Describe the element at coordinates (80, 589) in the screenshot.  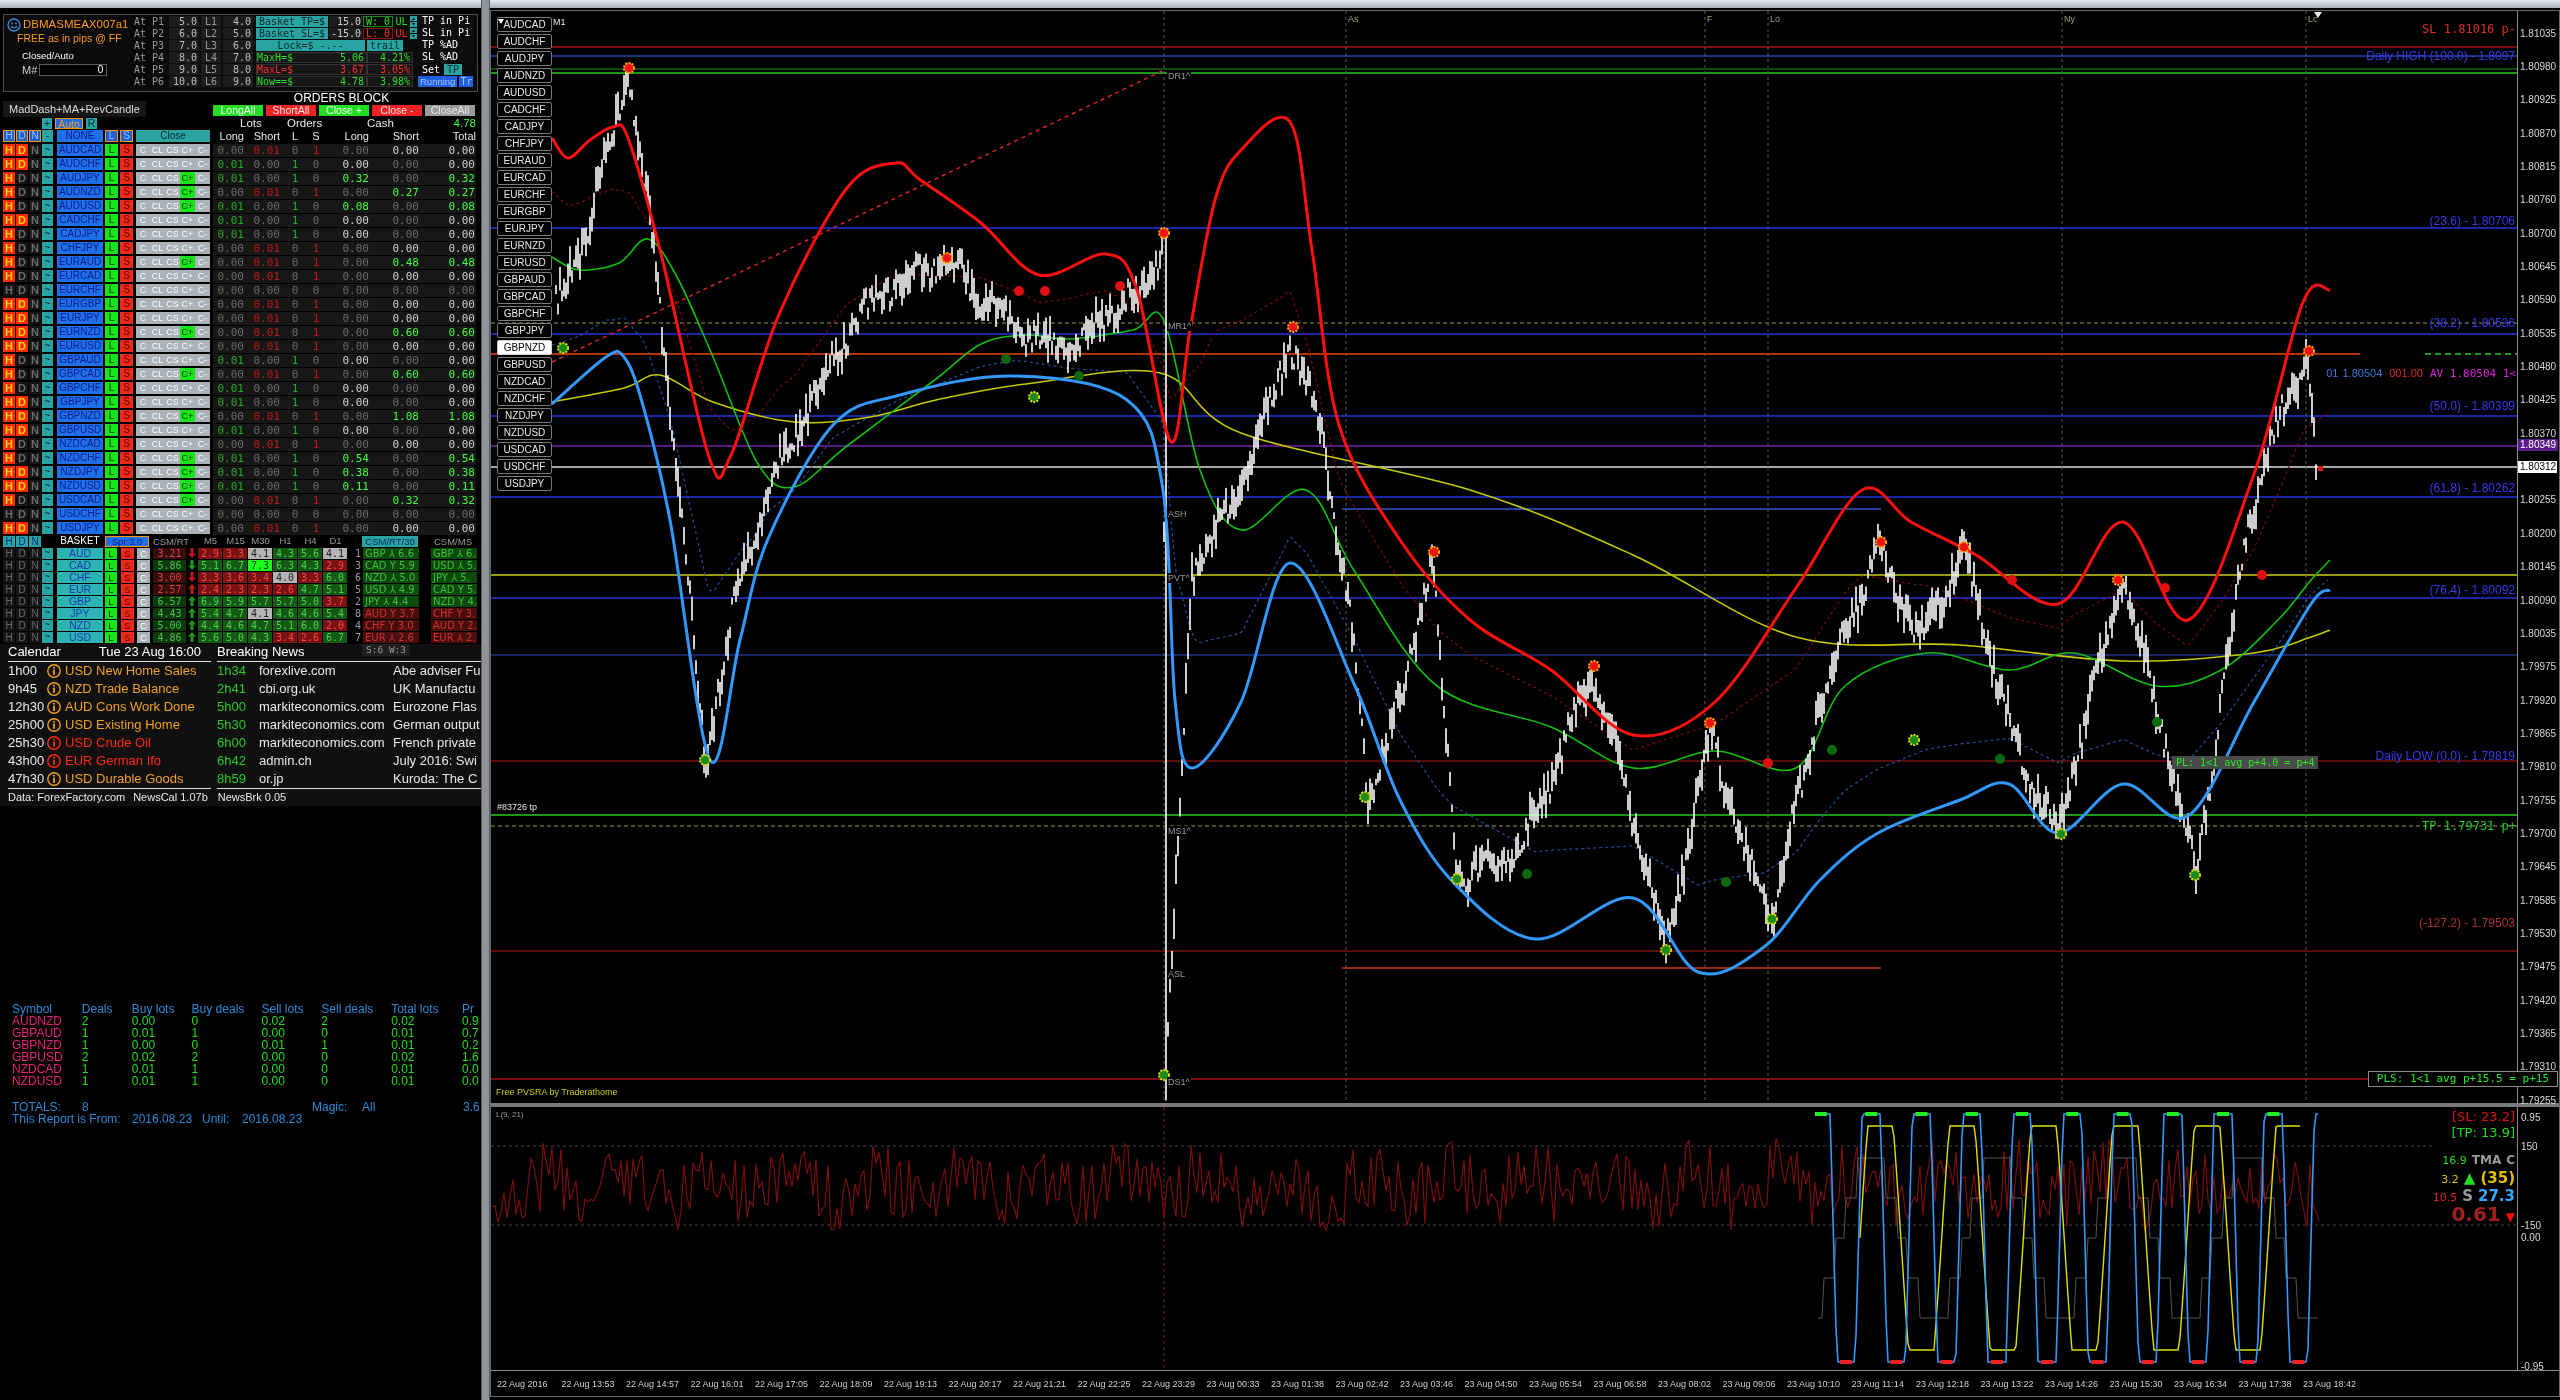
I see `currency-button: EUR` at that location.